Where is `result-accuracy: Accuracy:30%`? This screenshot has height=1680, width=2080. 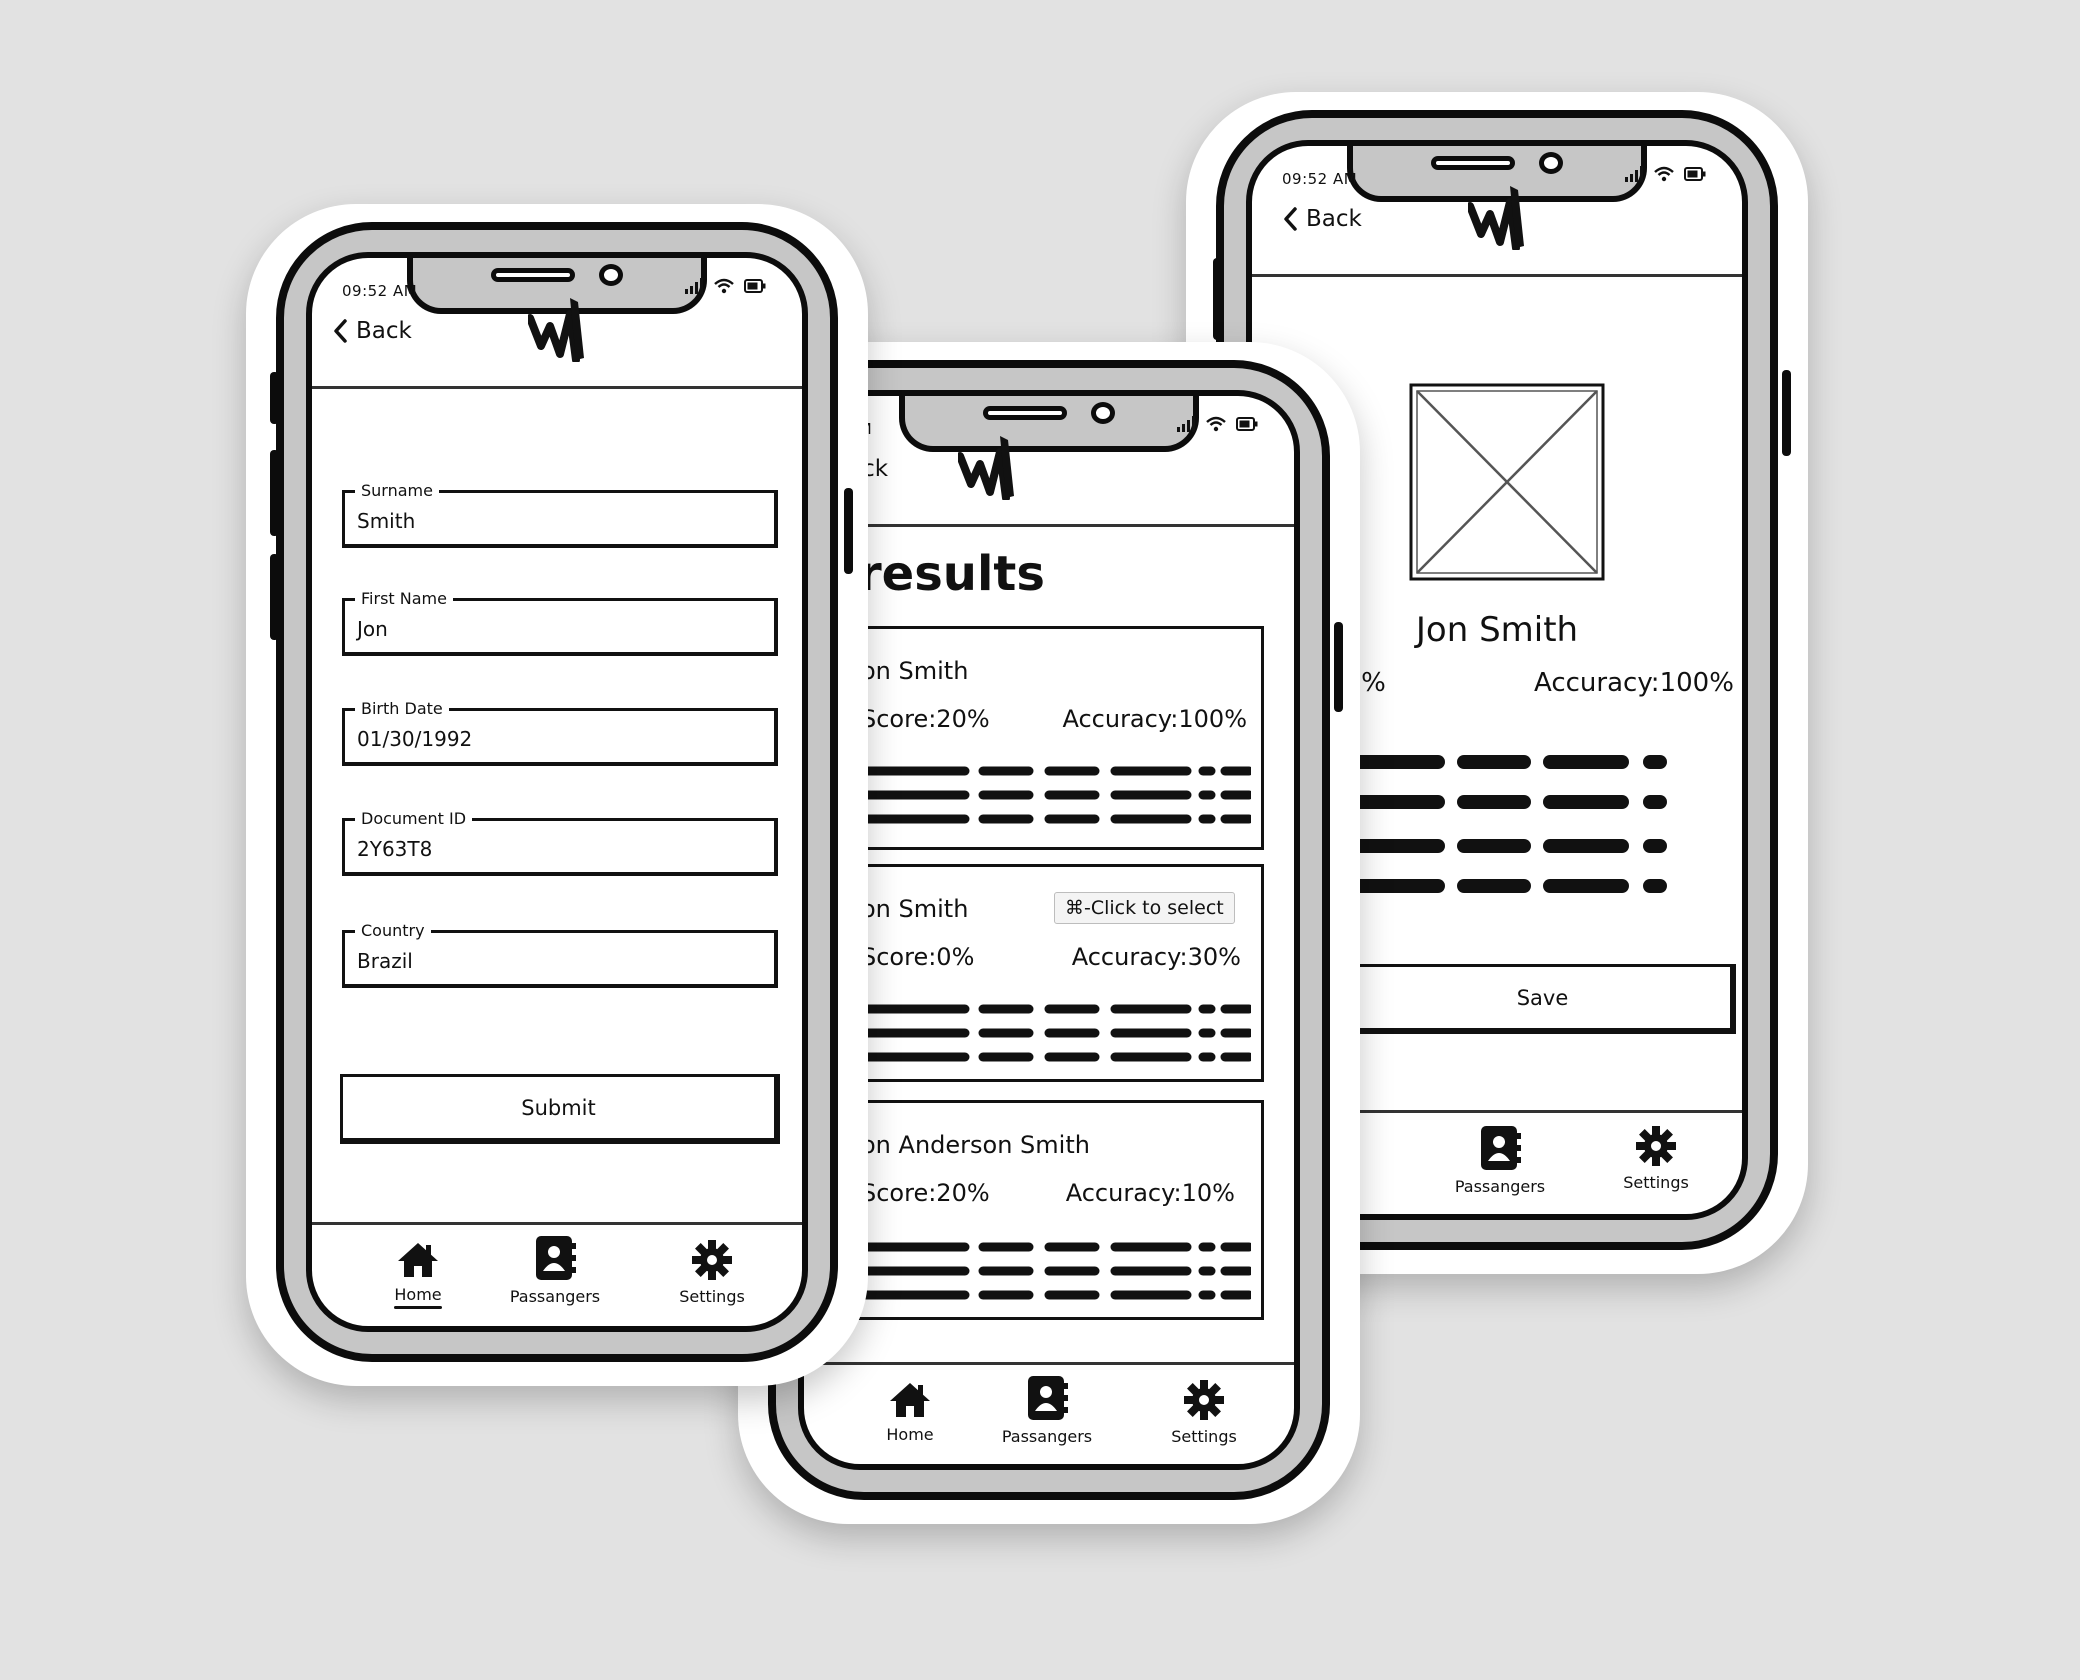 result-accuracy: Accuracy:30% is located at coordinates (1156, 957).